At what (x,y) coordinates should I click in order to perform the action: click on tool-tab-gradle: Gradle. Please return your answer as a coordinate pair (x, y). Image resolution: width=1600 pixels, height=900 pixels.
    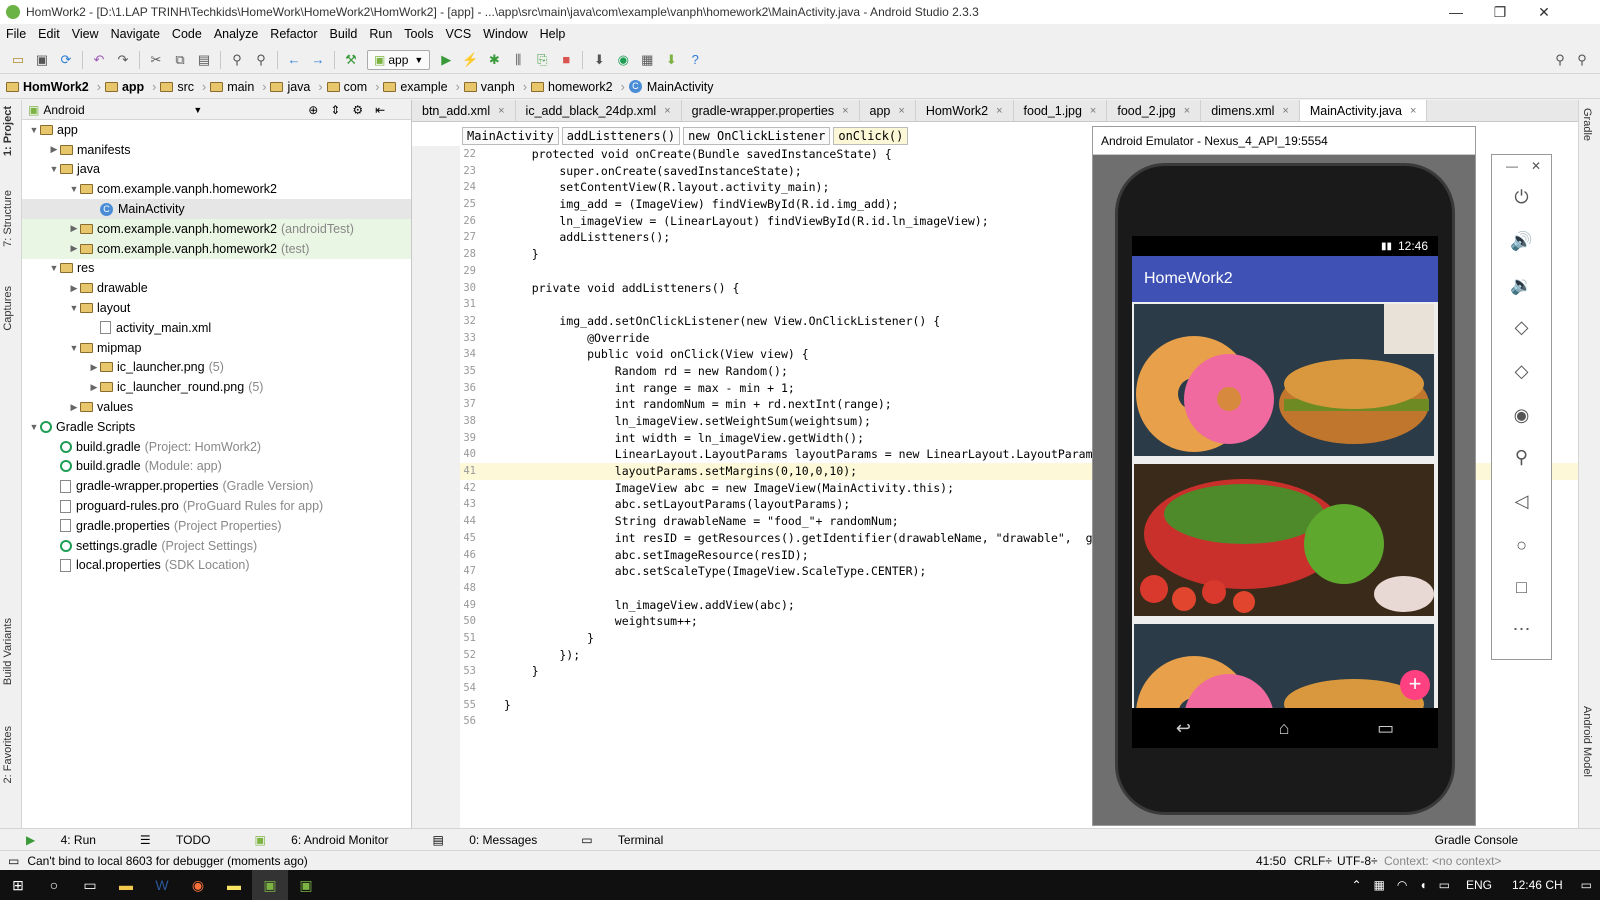
    Looking at the image, I should click on (1587, 124).